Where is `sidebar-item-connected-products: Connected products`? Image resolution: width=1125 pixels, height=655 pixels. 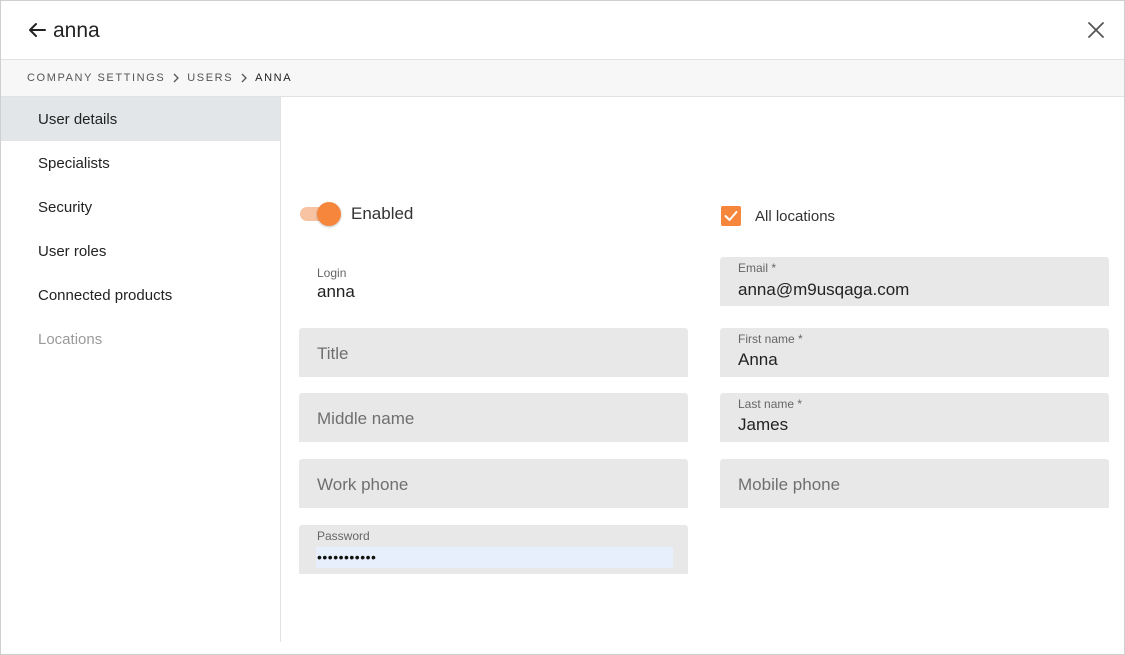 sidebar-item-connected-products: Connected products is located at coordinates (140, 295).